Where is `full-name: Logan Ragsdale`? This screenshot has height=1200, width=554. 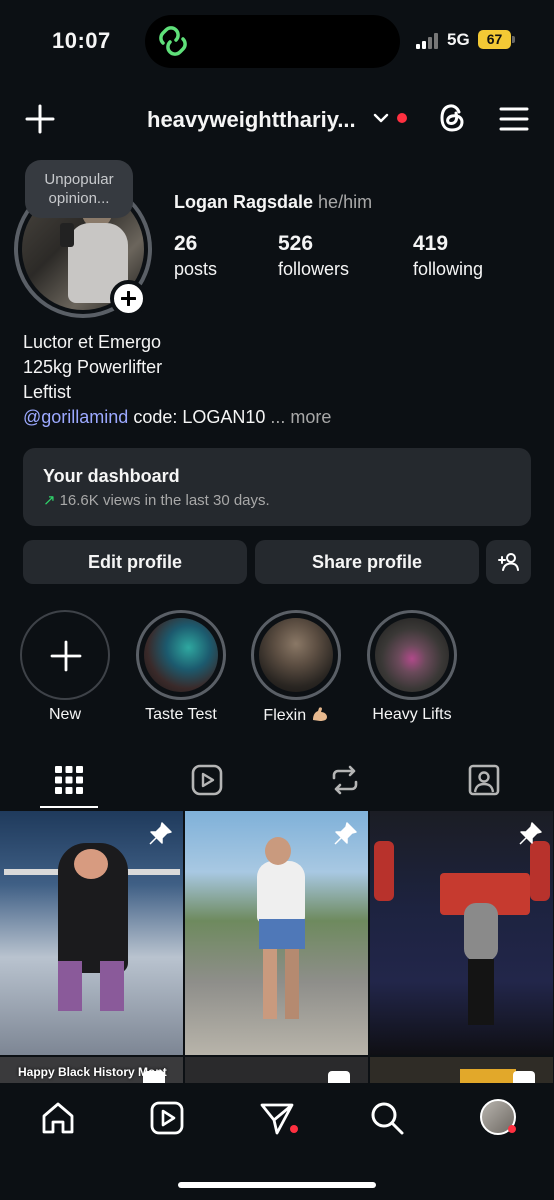 full-name: Logan Ragsdale is located at coordinates (244, 202).